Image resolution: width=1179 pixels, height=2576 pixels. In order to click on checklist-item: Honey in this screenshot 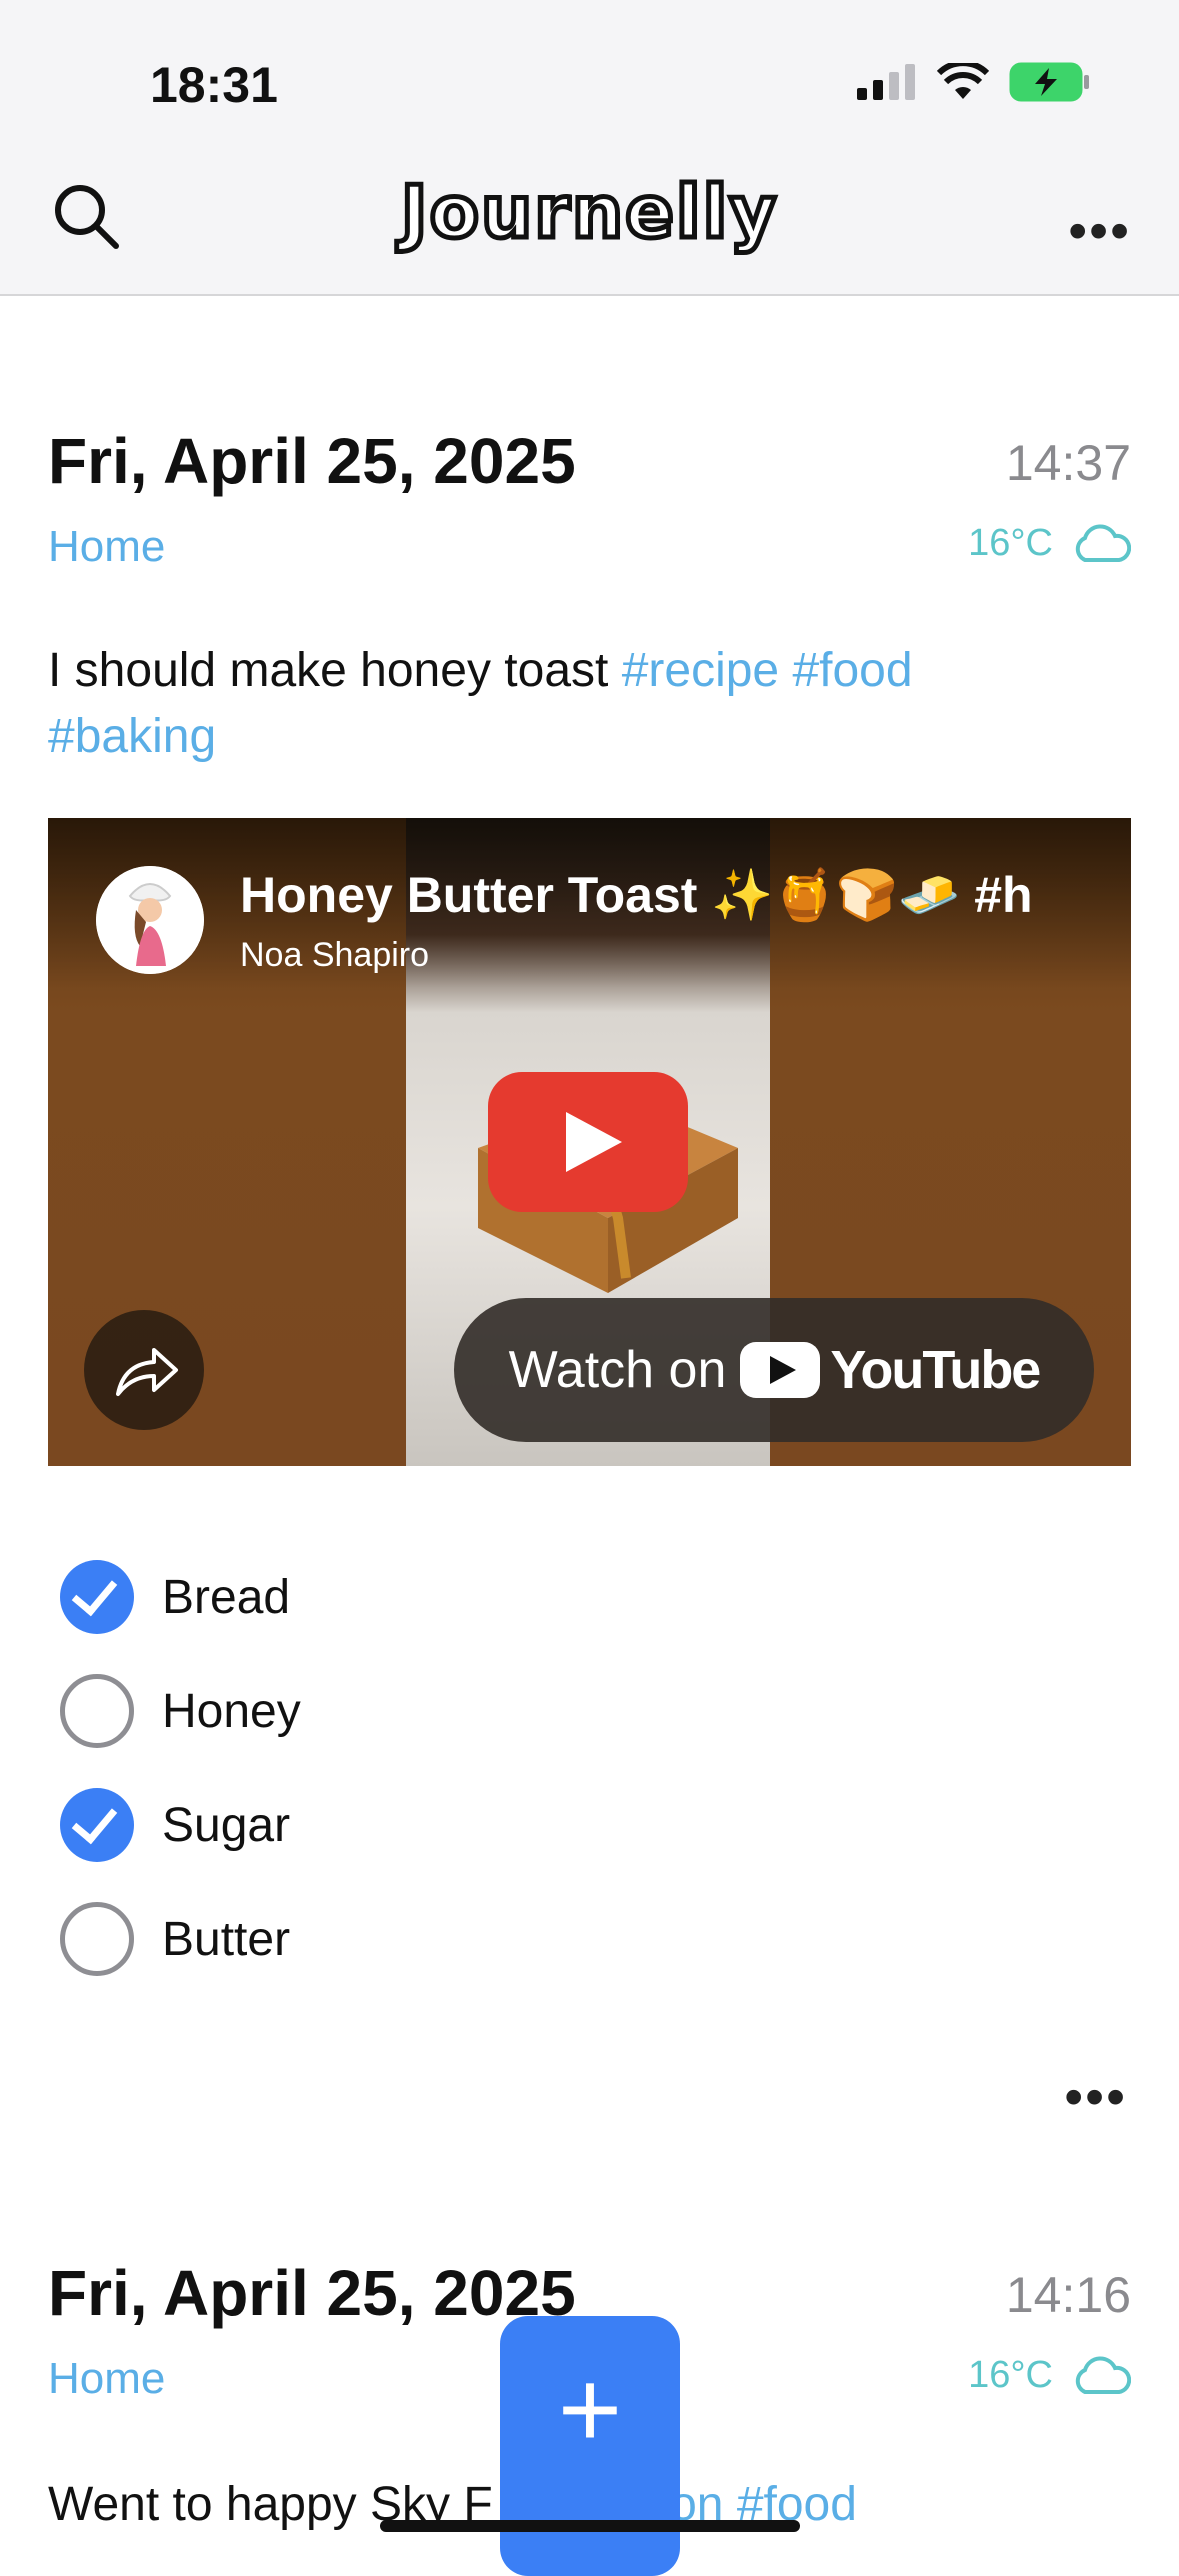, I will do `click(180, 1711)`.